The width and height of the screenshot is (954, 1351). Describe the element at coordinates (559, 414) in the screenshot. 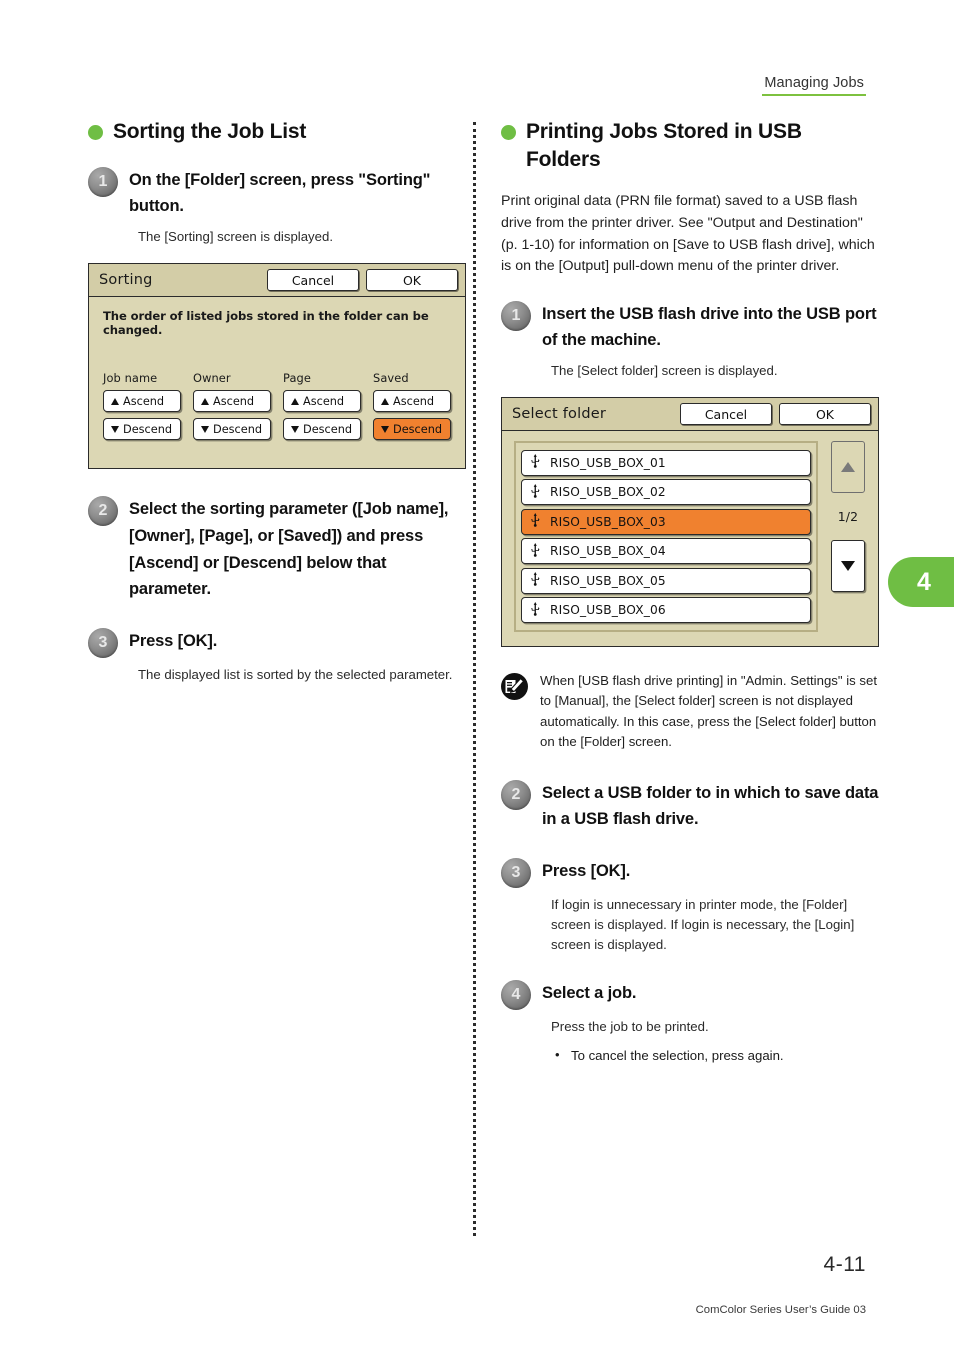

I see `select-folder-panel-title: Select folder` at that location.